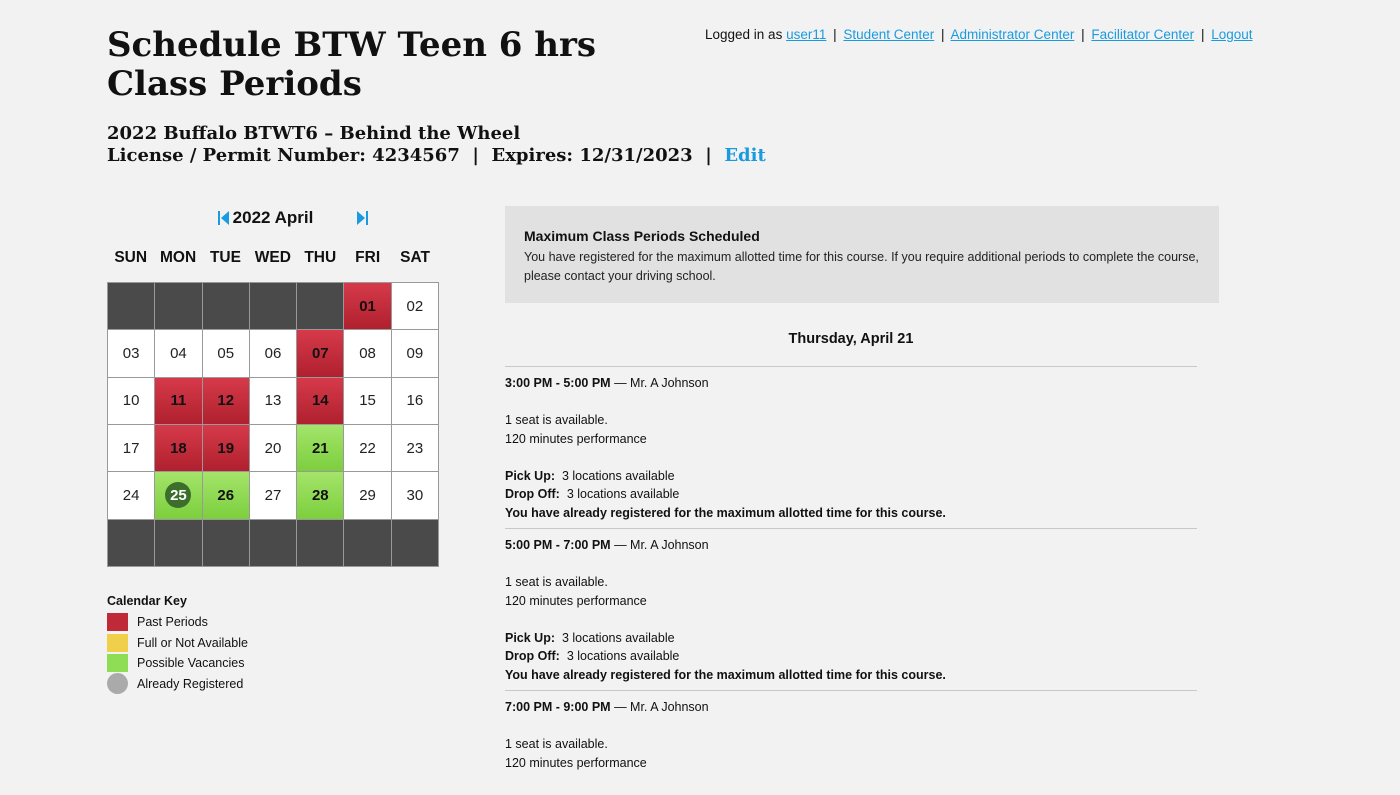 This screenshot has height=795, width=1400. What do you see at coordinates (225, 257) in the screenshot?
I see `weekday-label: TUE` at bounding box center [225, 257].